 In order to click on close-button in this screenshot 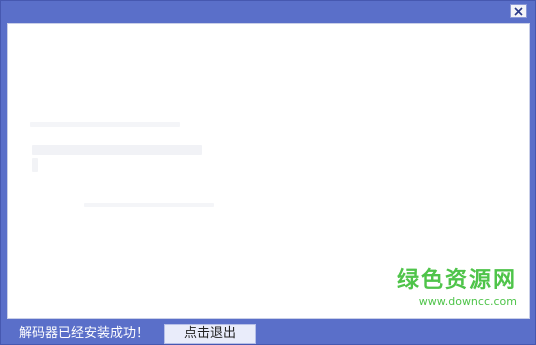, I will do `click(518, 11)`.